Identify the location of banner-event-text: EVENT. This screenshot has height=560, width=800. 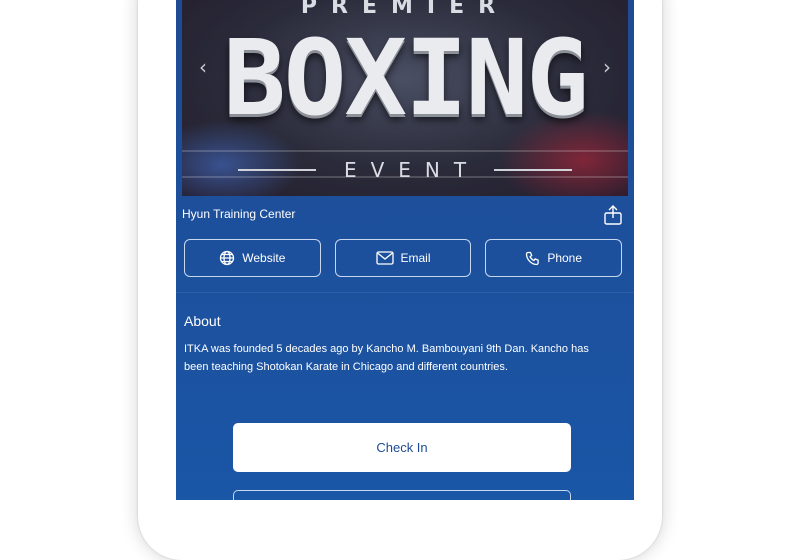
(412, 170).